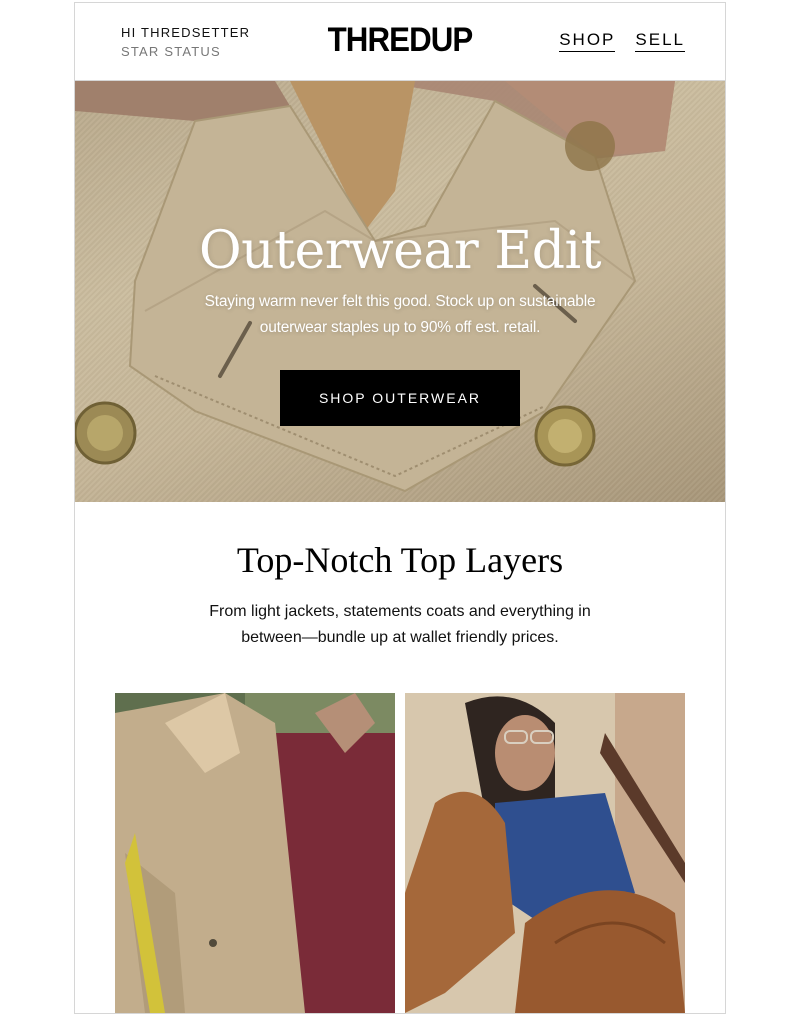  What do you see at coordinates (622, 41) in the screenshot?
I see `header-nav: SHOP SELL` at bounding box center [622, 41].